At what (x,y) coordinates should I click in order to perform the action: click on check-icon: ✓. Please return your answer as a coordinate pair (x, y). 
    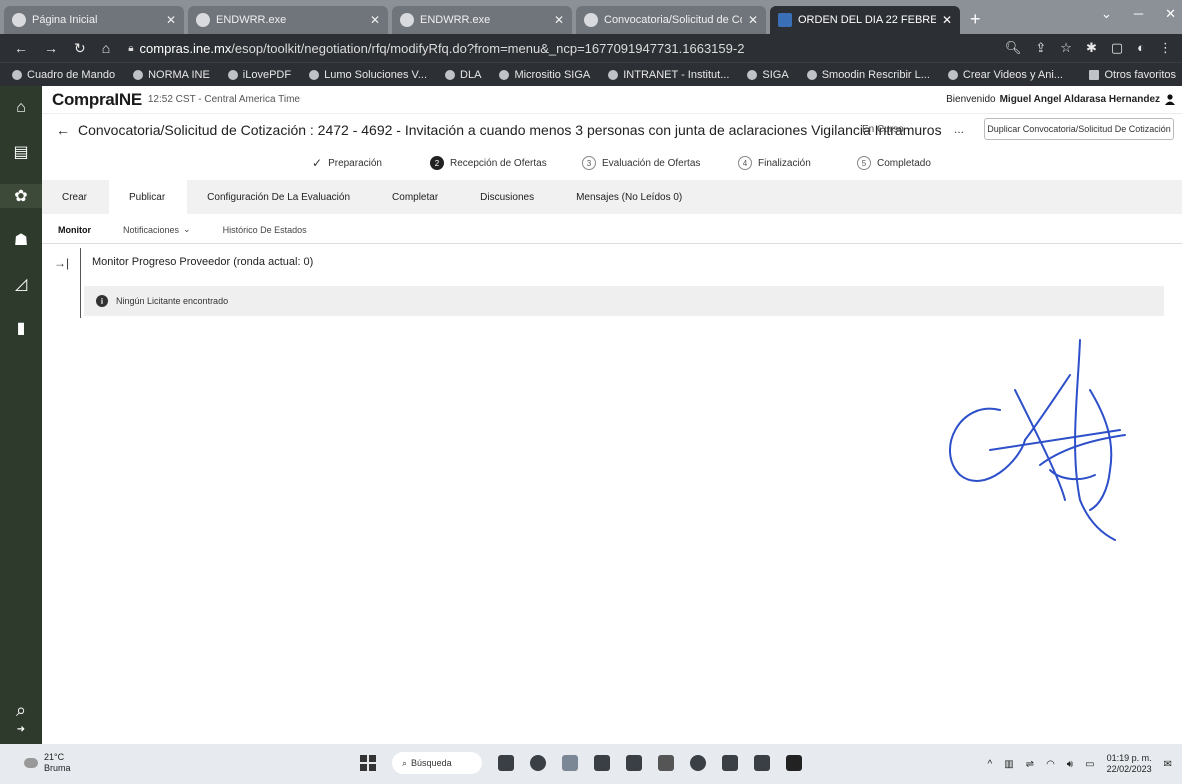
    Looking at the image, I should click on (317, 163).